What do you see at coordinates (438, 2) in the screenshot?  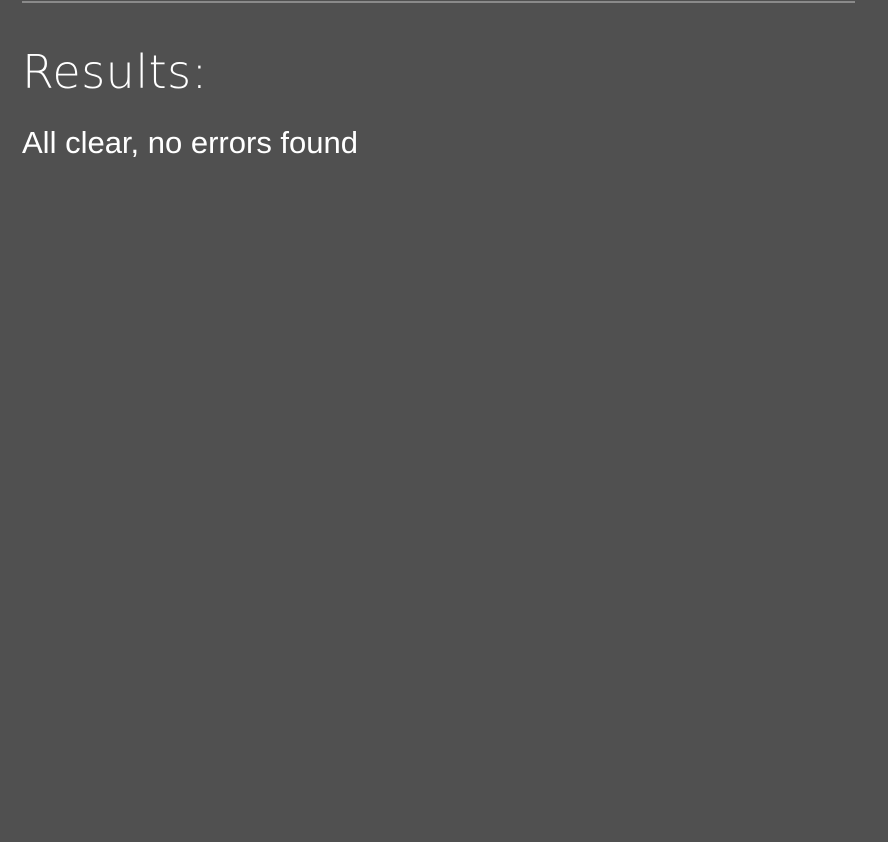 I see `top-divider` at bounding box center [438, 2].